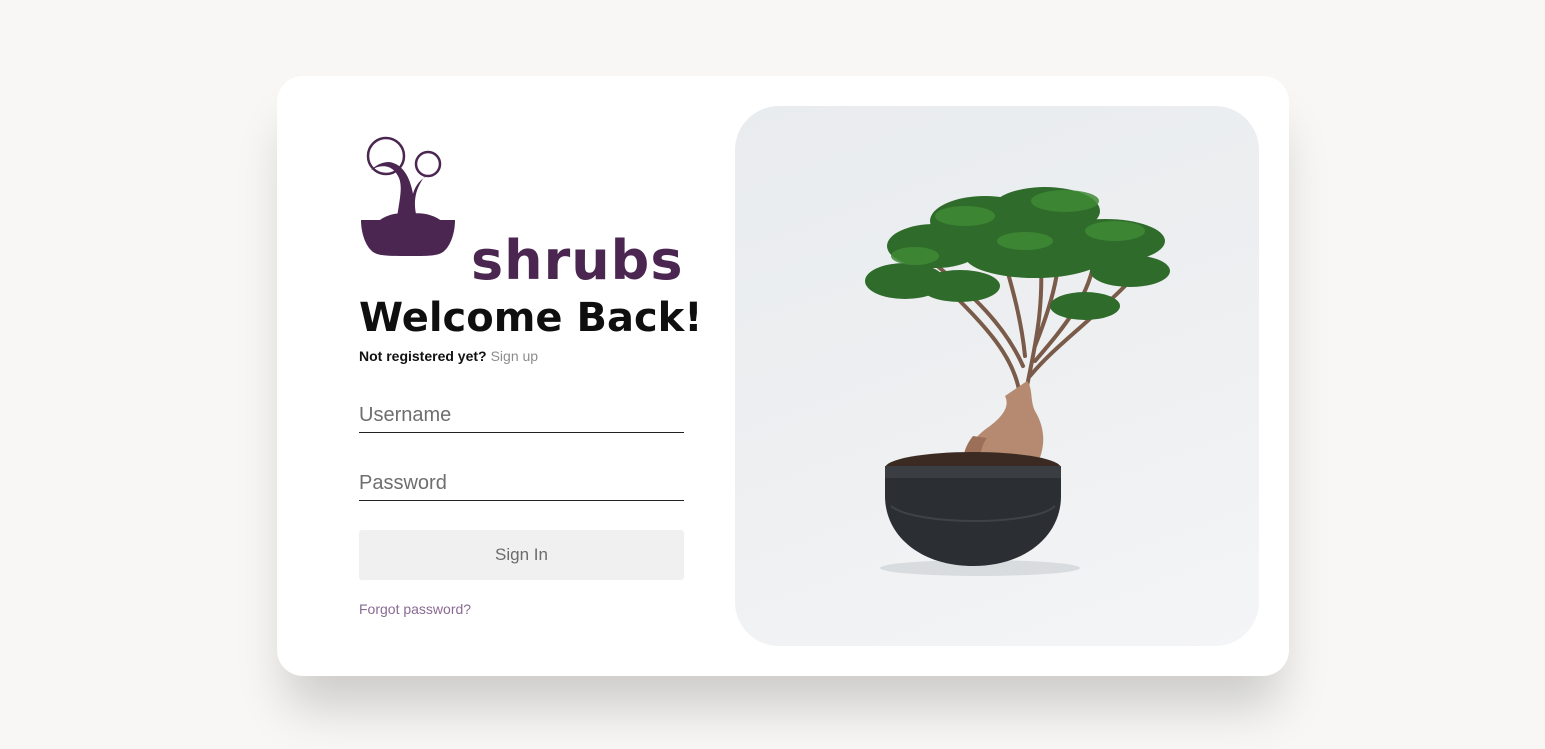 Image resolution: width=1545 pixels, height=749 pixels. What do you see at coordinates (521, 483) in the screenshot?
I see `password-input` at bounding box center [521, 483].